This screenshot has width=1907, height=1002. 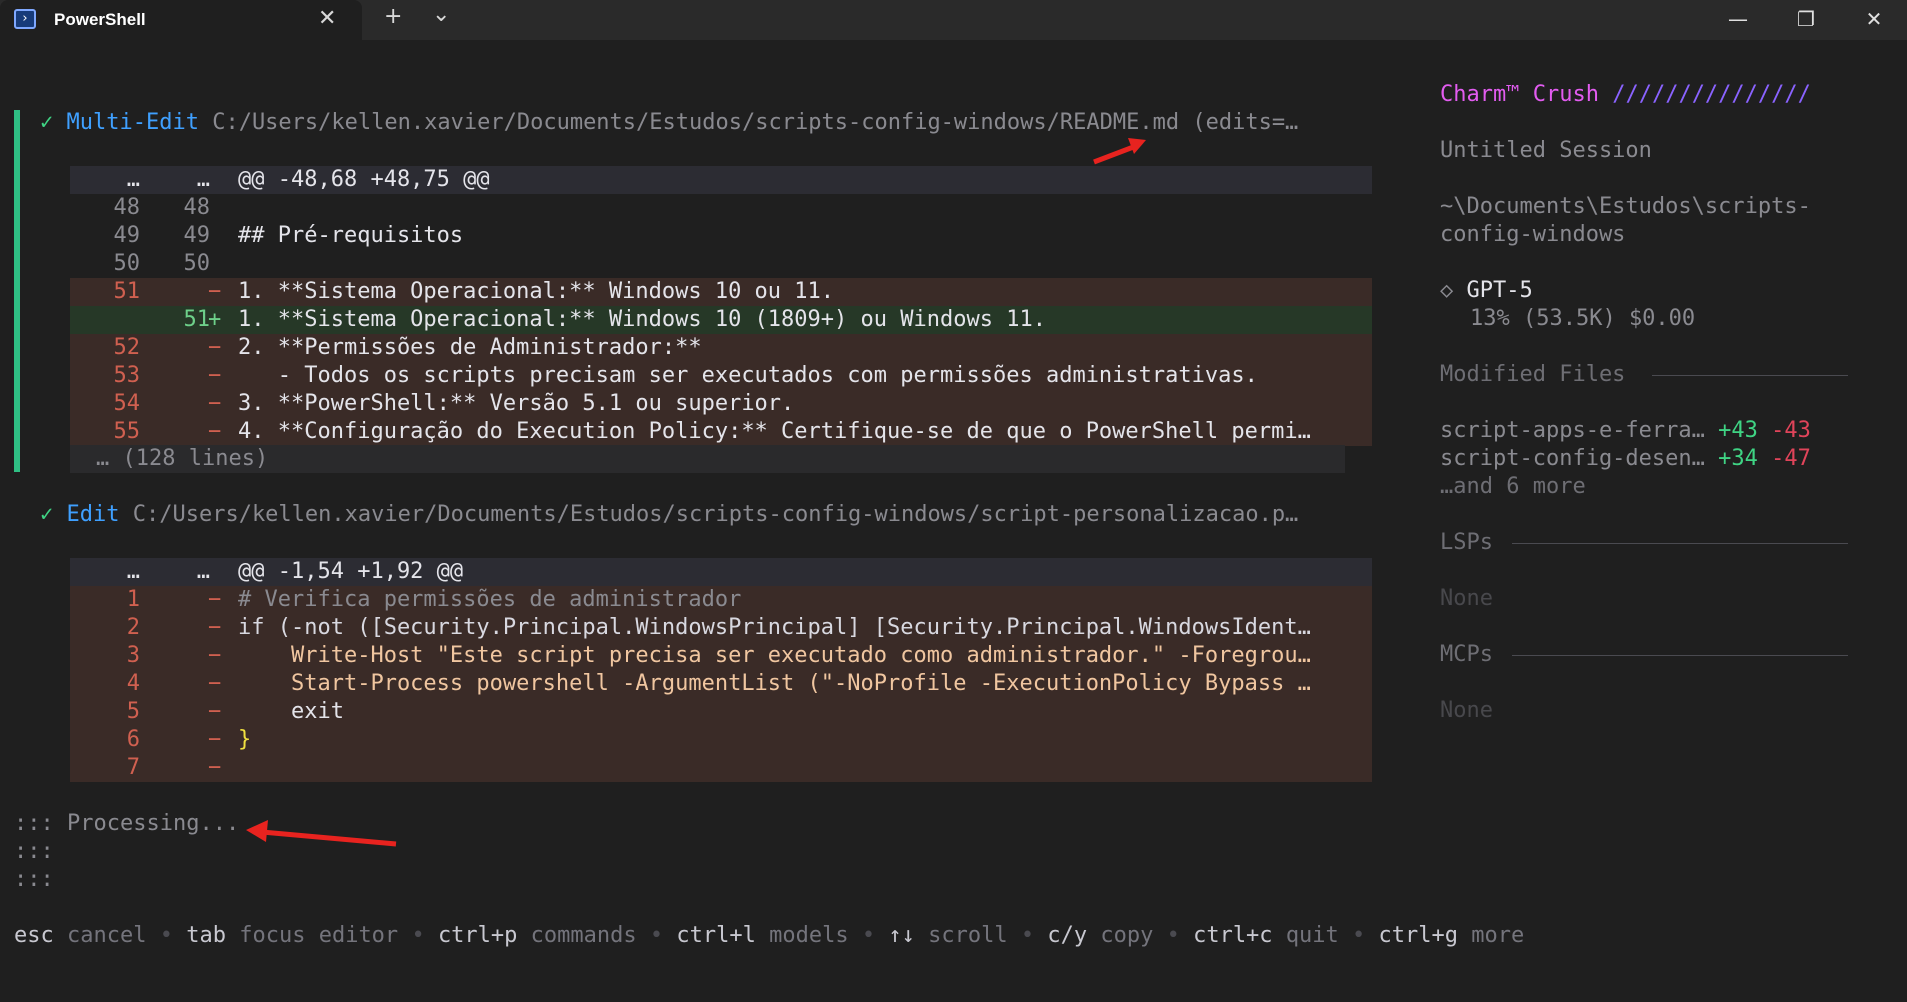 What do you see at coordinates (127, 375) in the screenshot?
I see `old-line-number: 53` at bounding box center [127, 375].